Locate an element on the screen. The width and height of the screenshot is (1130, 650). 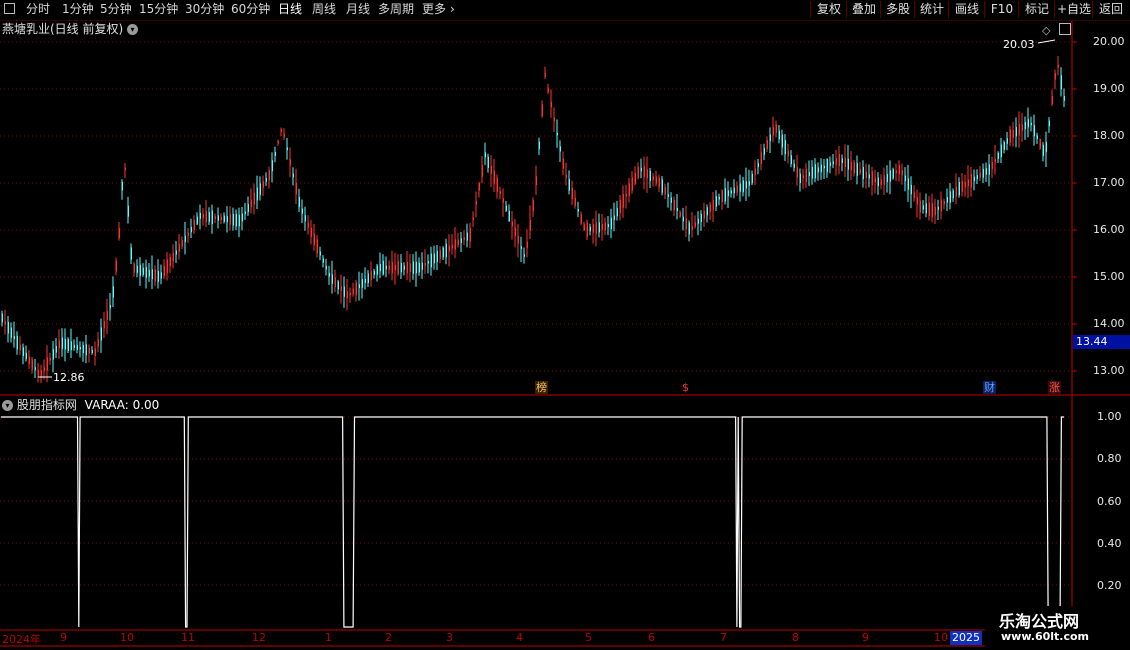
list-marker-icon: 榜 is located at coordinates (541, 387).